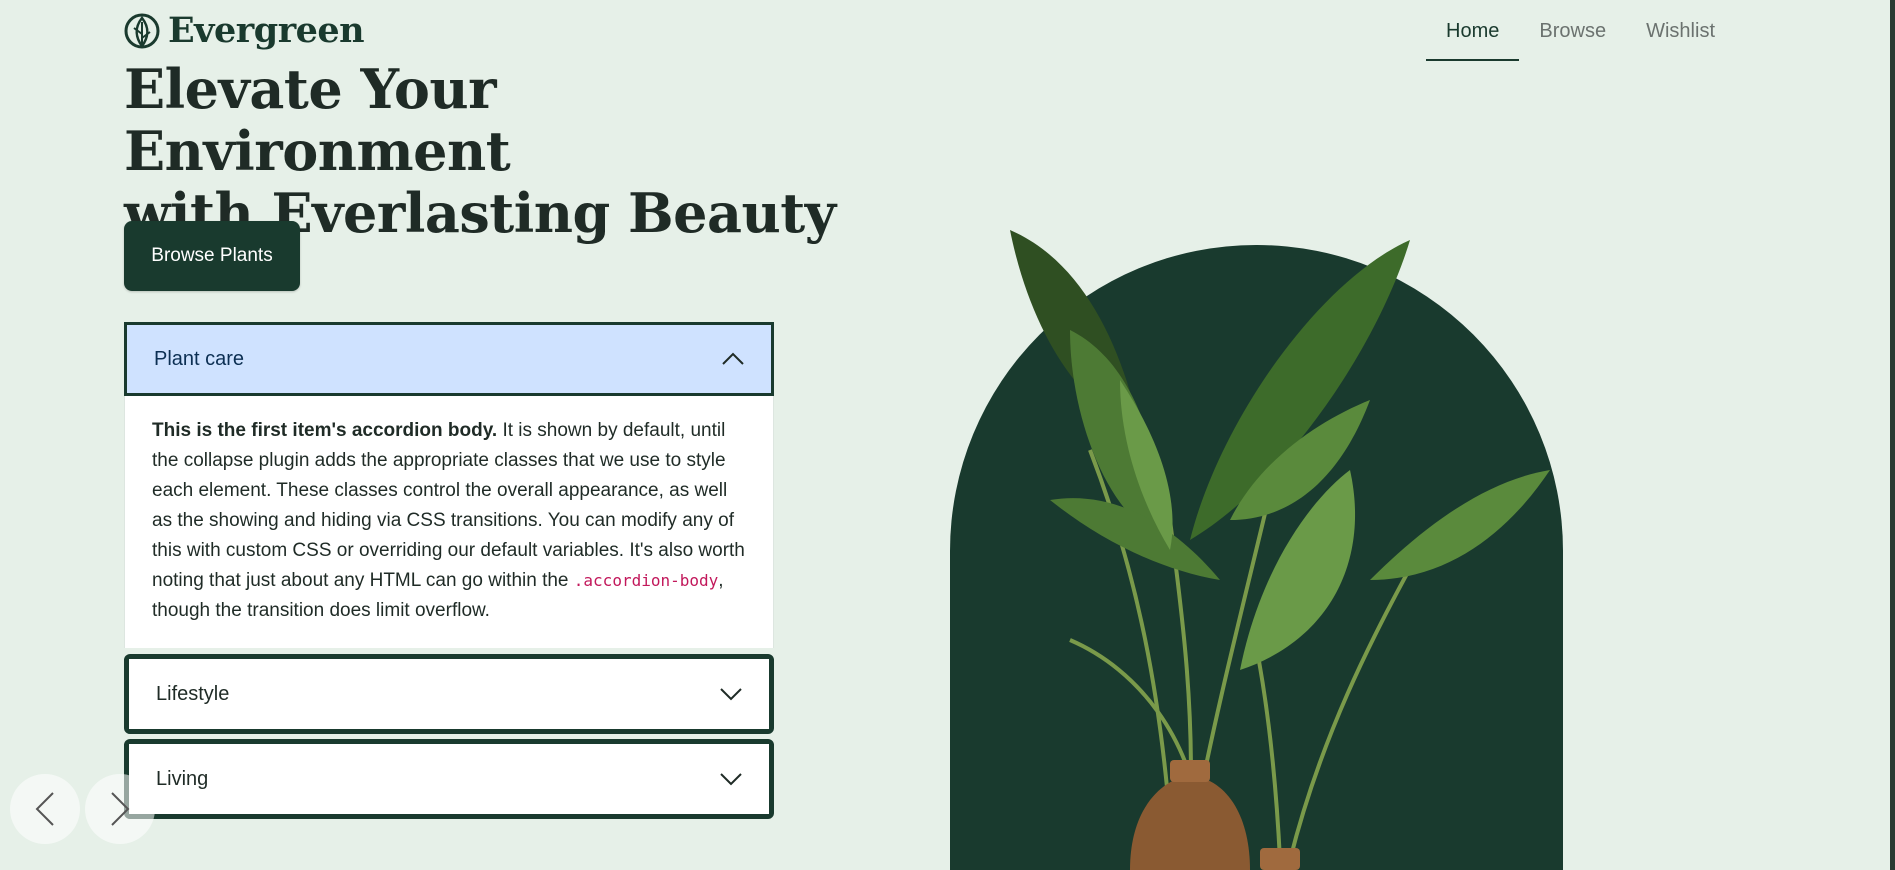  I want to click on brand: Evergreen, so click(244, 30).